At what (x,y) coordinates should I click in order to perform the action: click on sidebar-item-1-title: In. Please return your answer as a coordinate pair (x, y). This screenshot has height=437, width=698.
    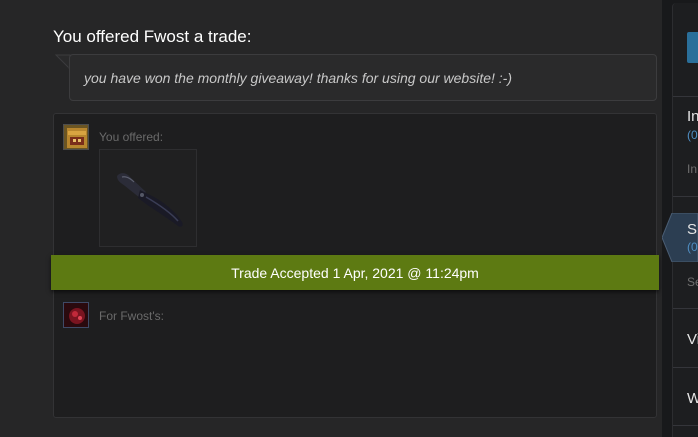
    Looking at the image, I should click on (692, 116).